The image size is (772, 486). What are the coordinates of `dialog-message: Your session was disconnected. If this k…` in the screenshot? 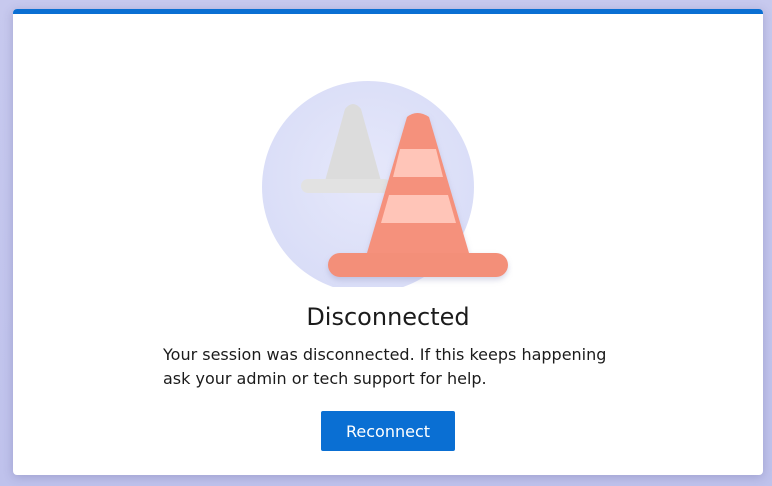 It's located at (385, 366).